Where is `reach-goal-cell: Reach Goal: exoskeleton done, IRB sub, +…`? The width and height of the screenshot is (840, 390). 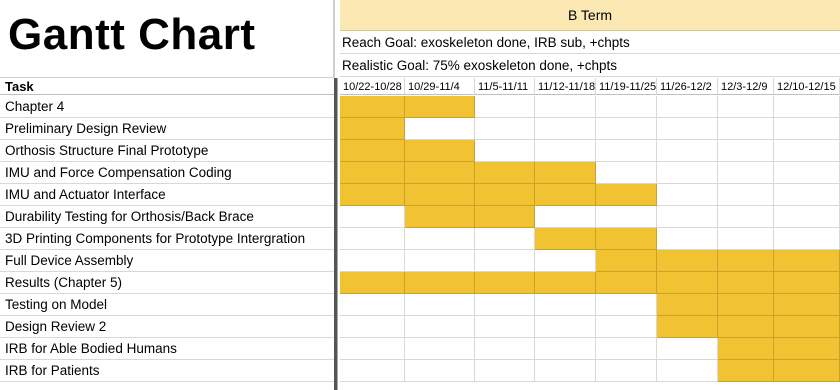
reach-goal-cell: Reach Goal: exoskeleton done, IRB sub, +… is located at coordinates (590, 42).